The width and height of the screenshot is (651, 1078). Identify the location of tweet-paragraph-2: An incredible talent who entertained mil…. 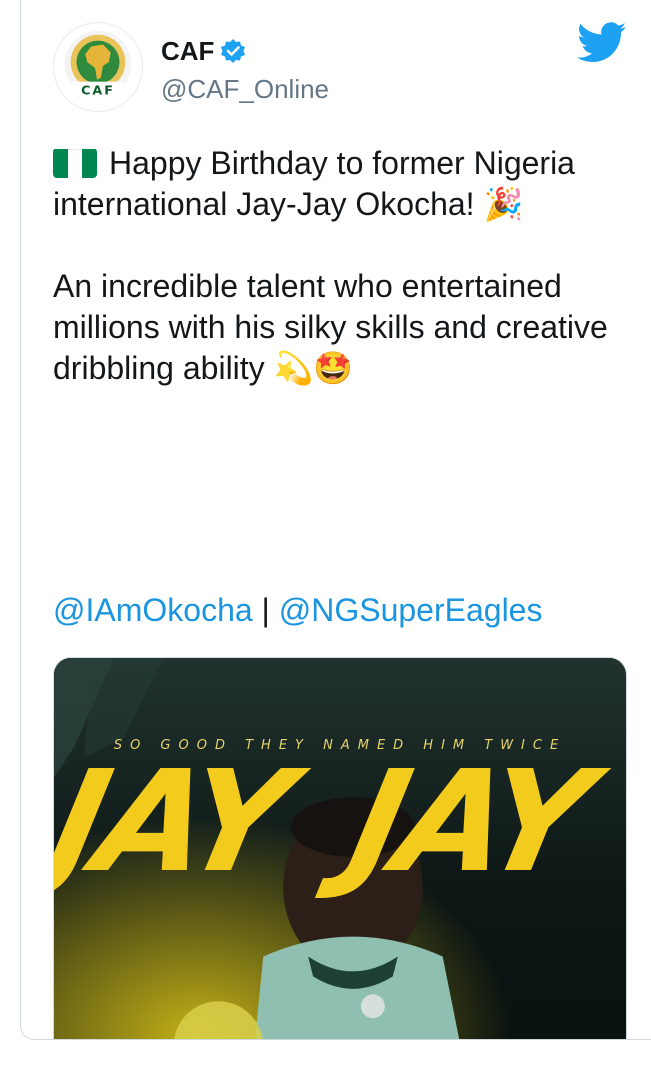
(330, 327).